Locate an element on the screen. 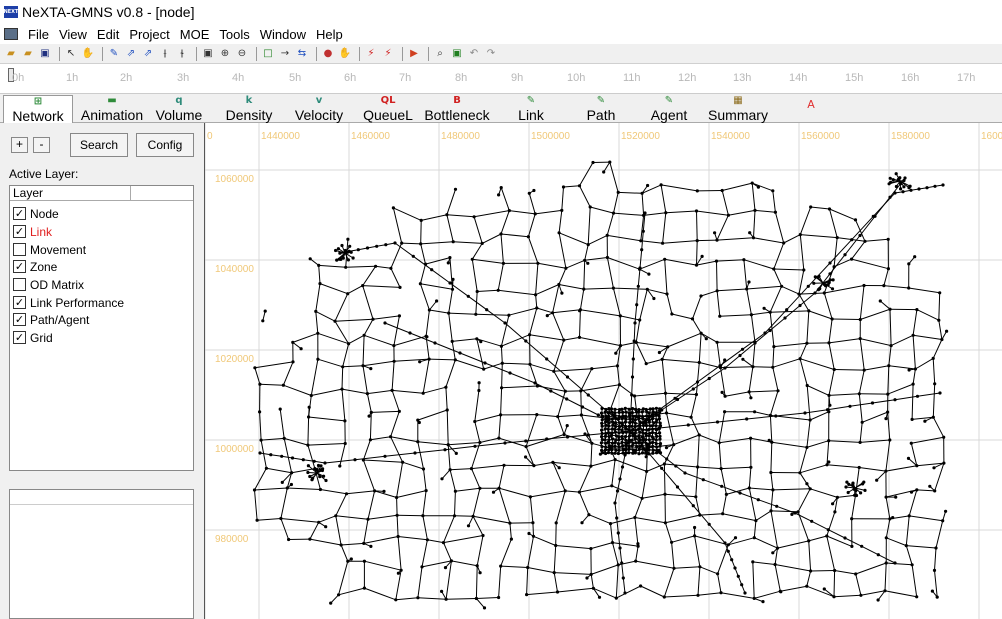  layer-row-path-agent: ✓ Path/Agent is located at coordinates (51, 319).